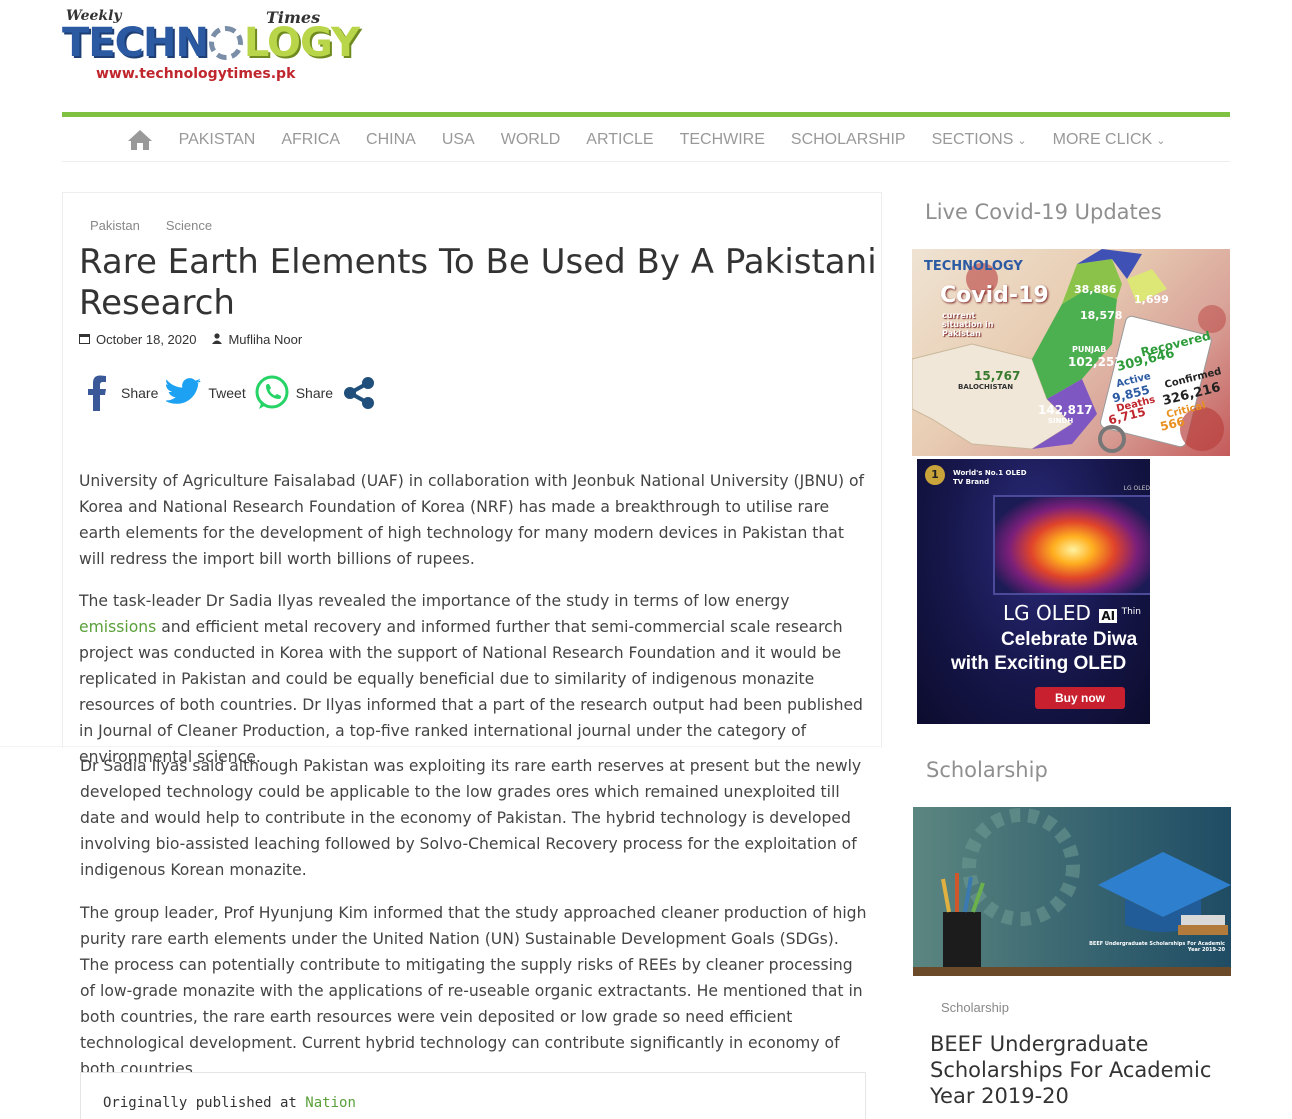 This screenshot has width=1292, height=1119. I want to click on logo-word-start: TECHN, so click(135, 43).